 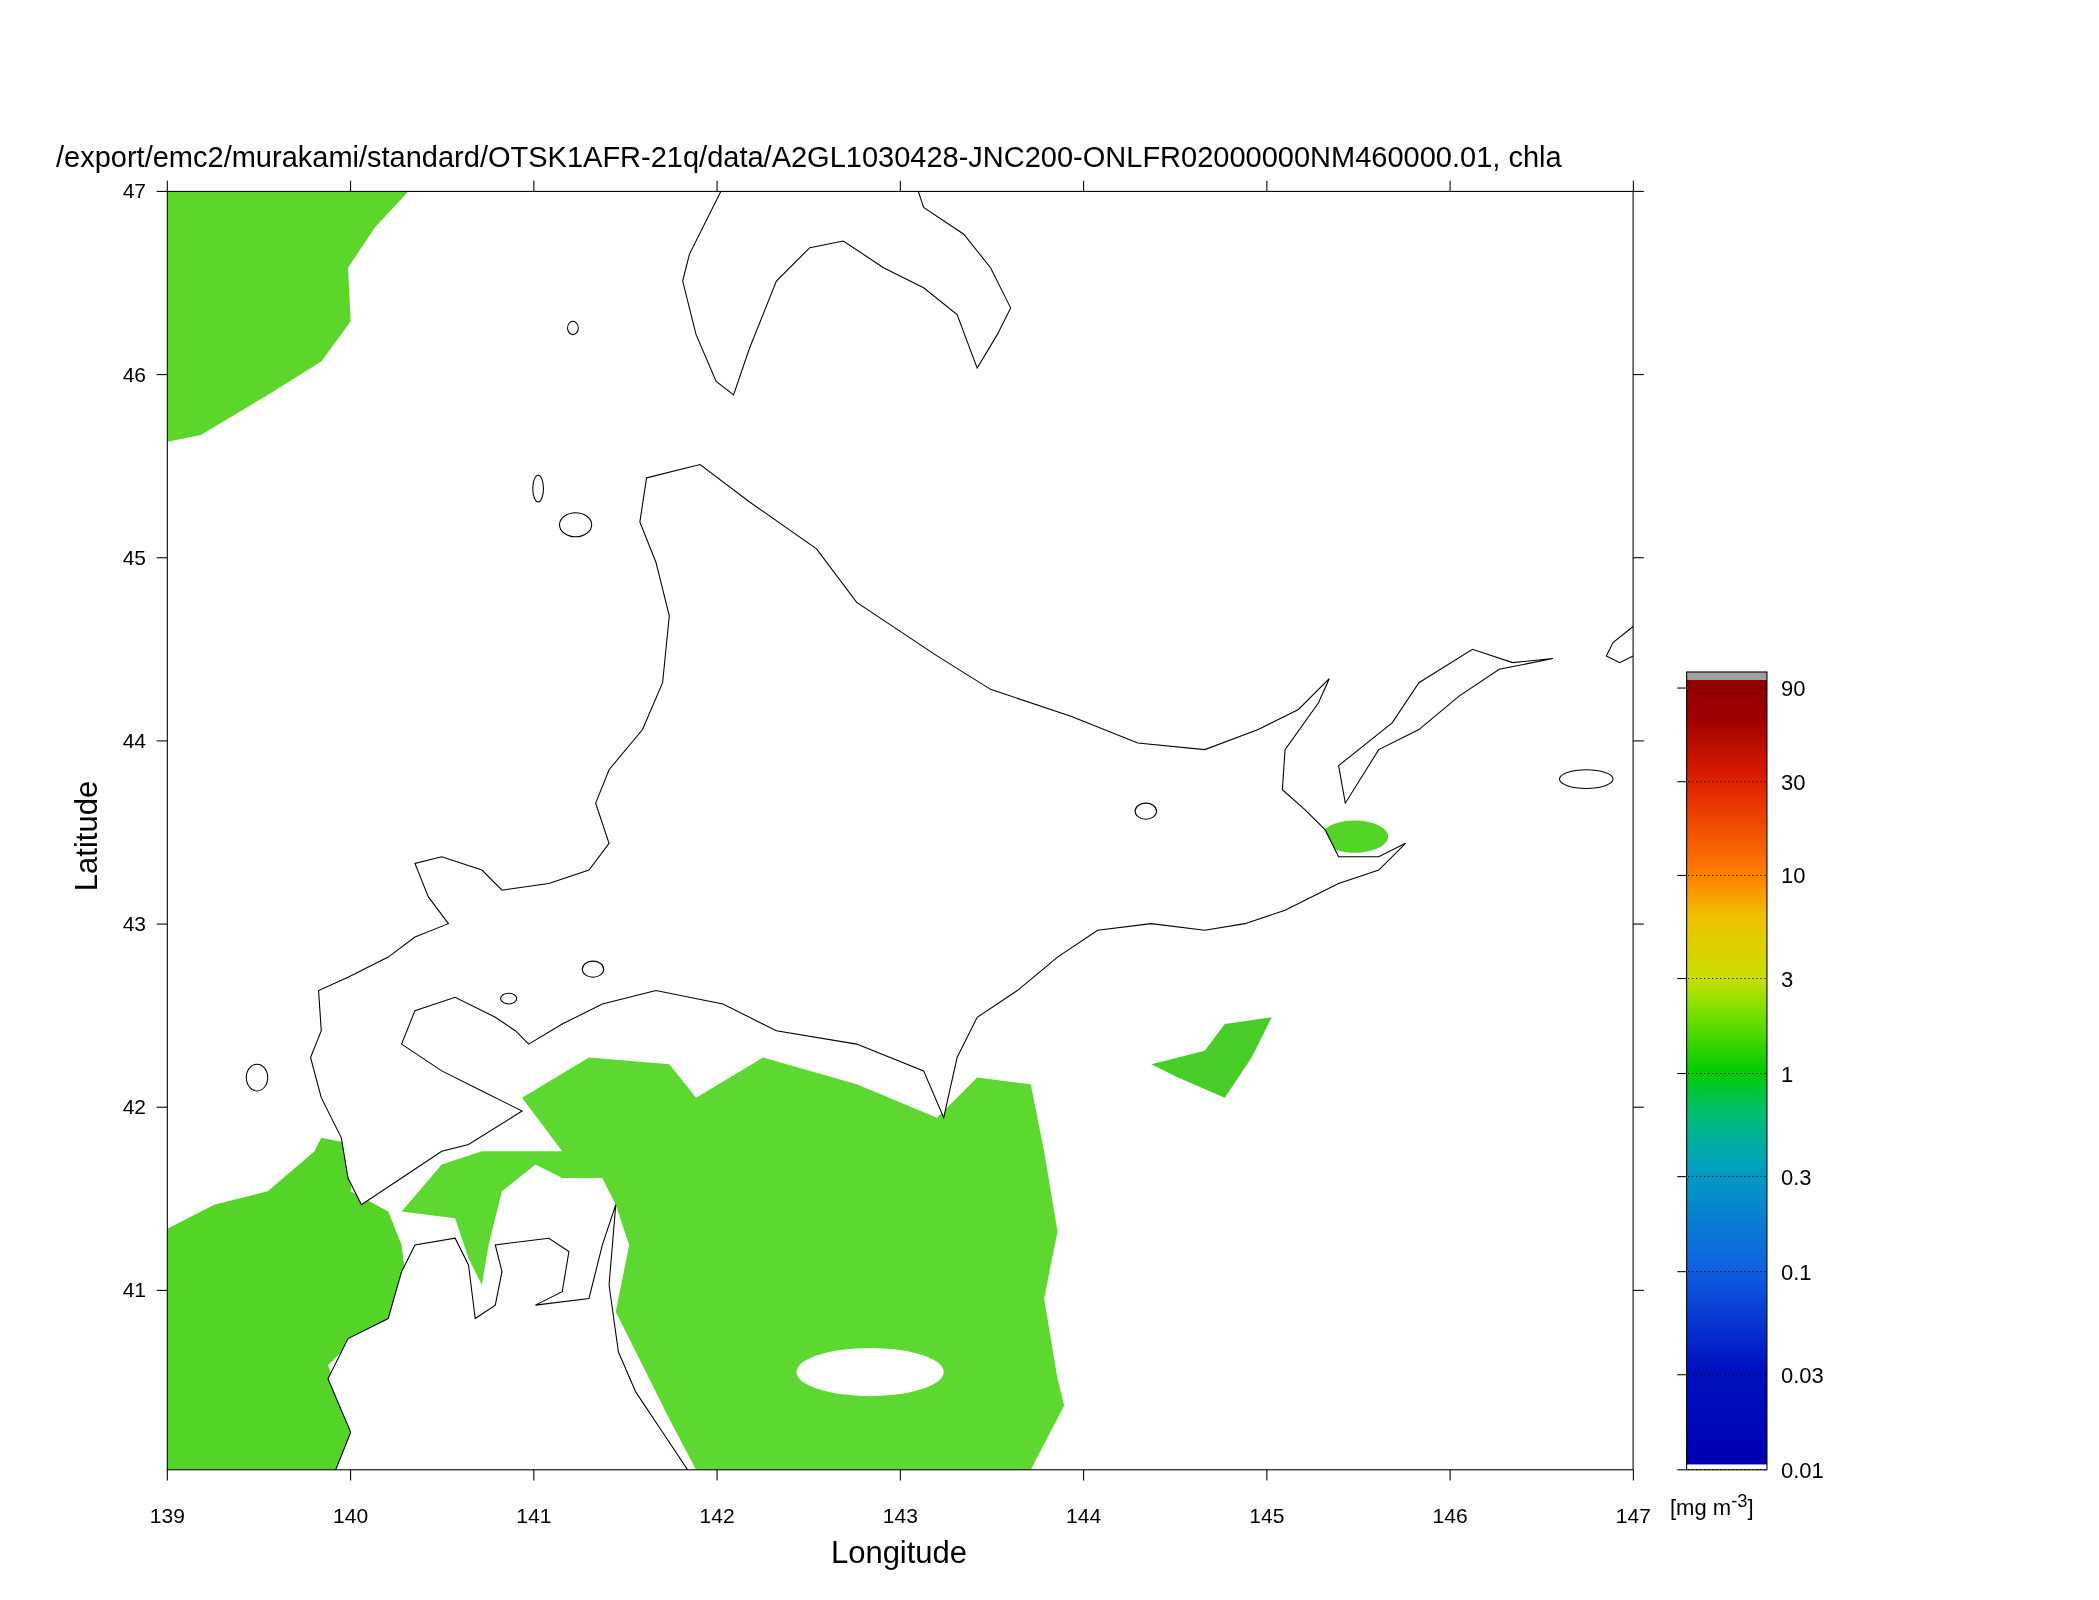 What do you see at coordinates (351, 1515) in the screenshot?
I see `axis-tick-label: 140` at bounding box center [351, 1515].